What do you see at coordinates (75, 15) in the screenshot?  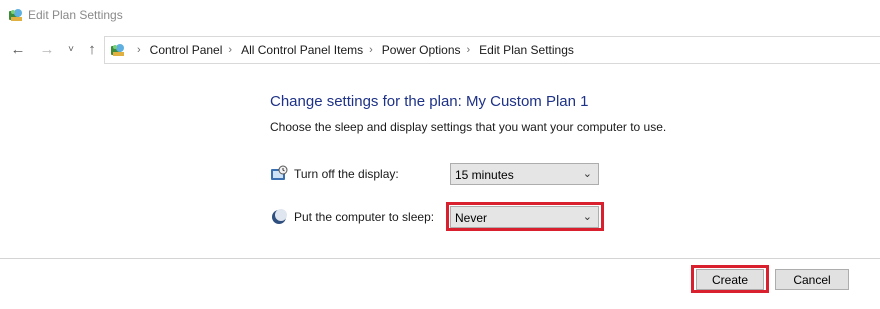 I see `window-title: Edit Plan Settings` at bounding box center [75, 15].